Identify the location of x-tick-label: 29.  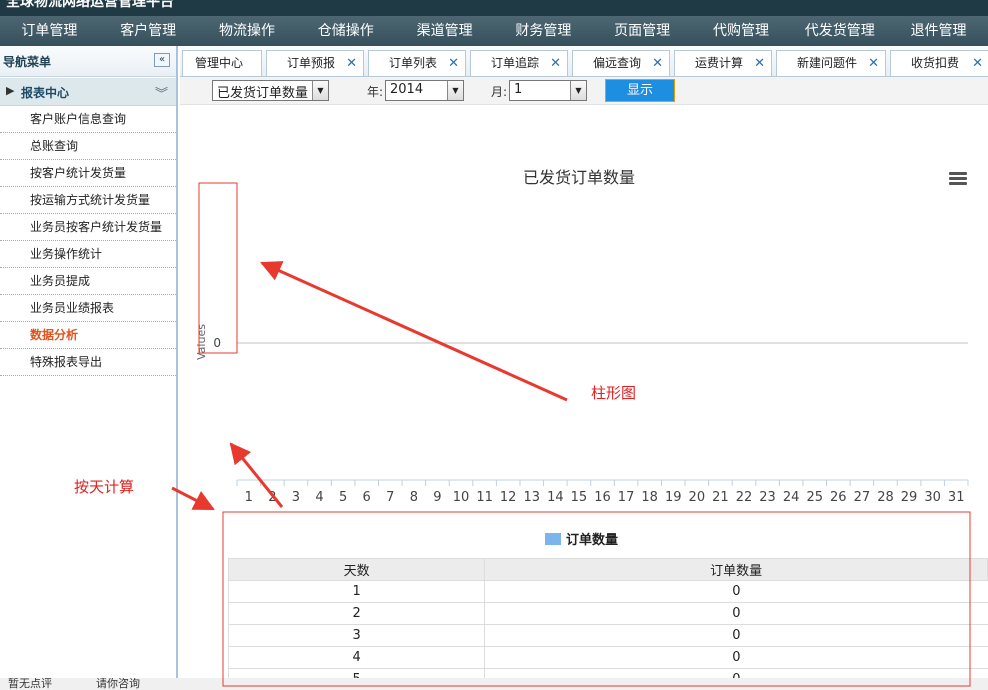
(909, 497).